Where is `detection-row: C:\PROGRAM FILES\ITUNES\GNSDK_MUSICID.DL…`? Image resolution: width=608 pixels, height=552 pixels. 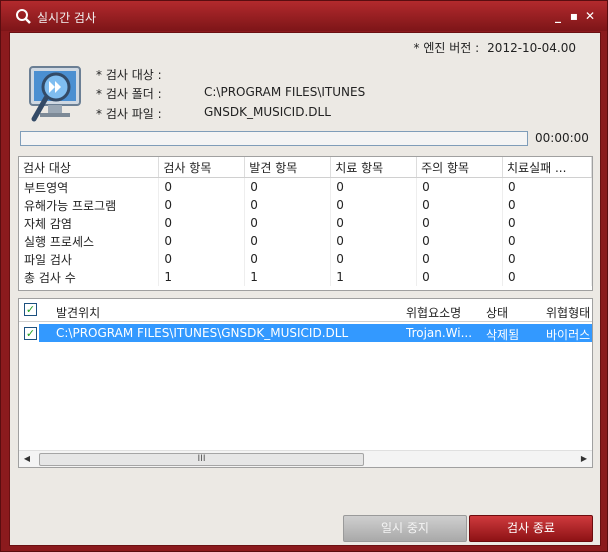 detection-row: C:\PROGRAM FILES\ITUNES\GNSDK_MUSICID.DL… is located at coordinates (315, 333).